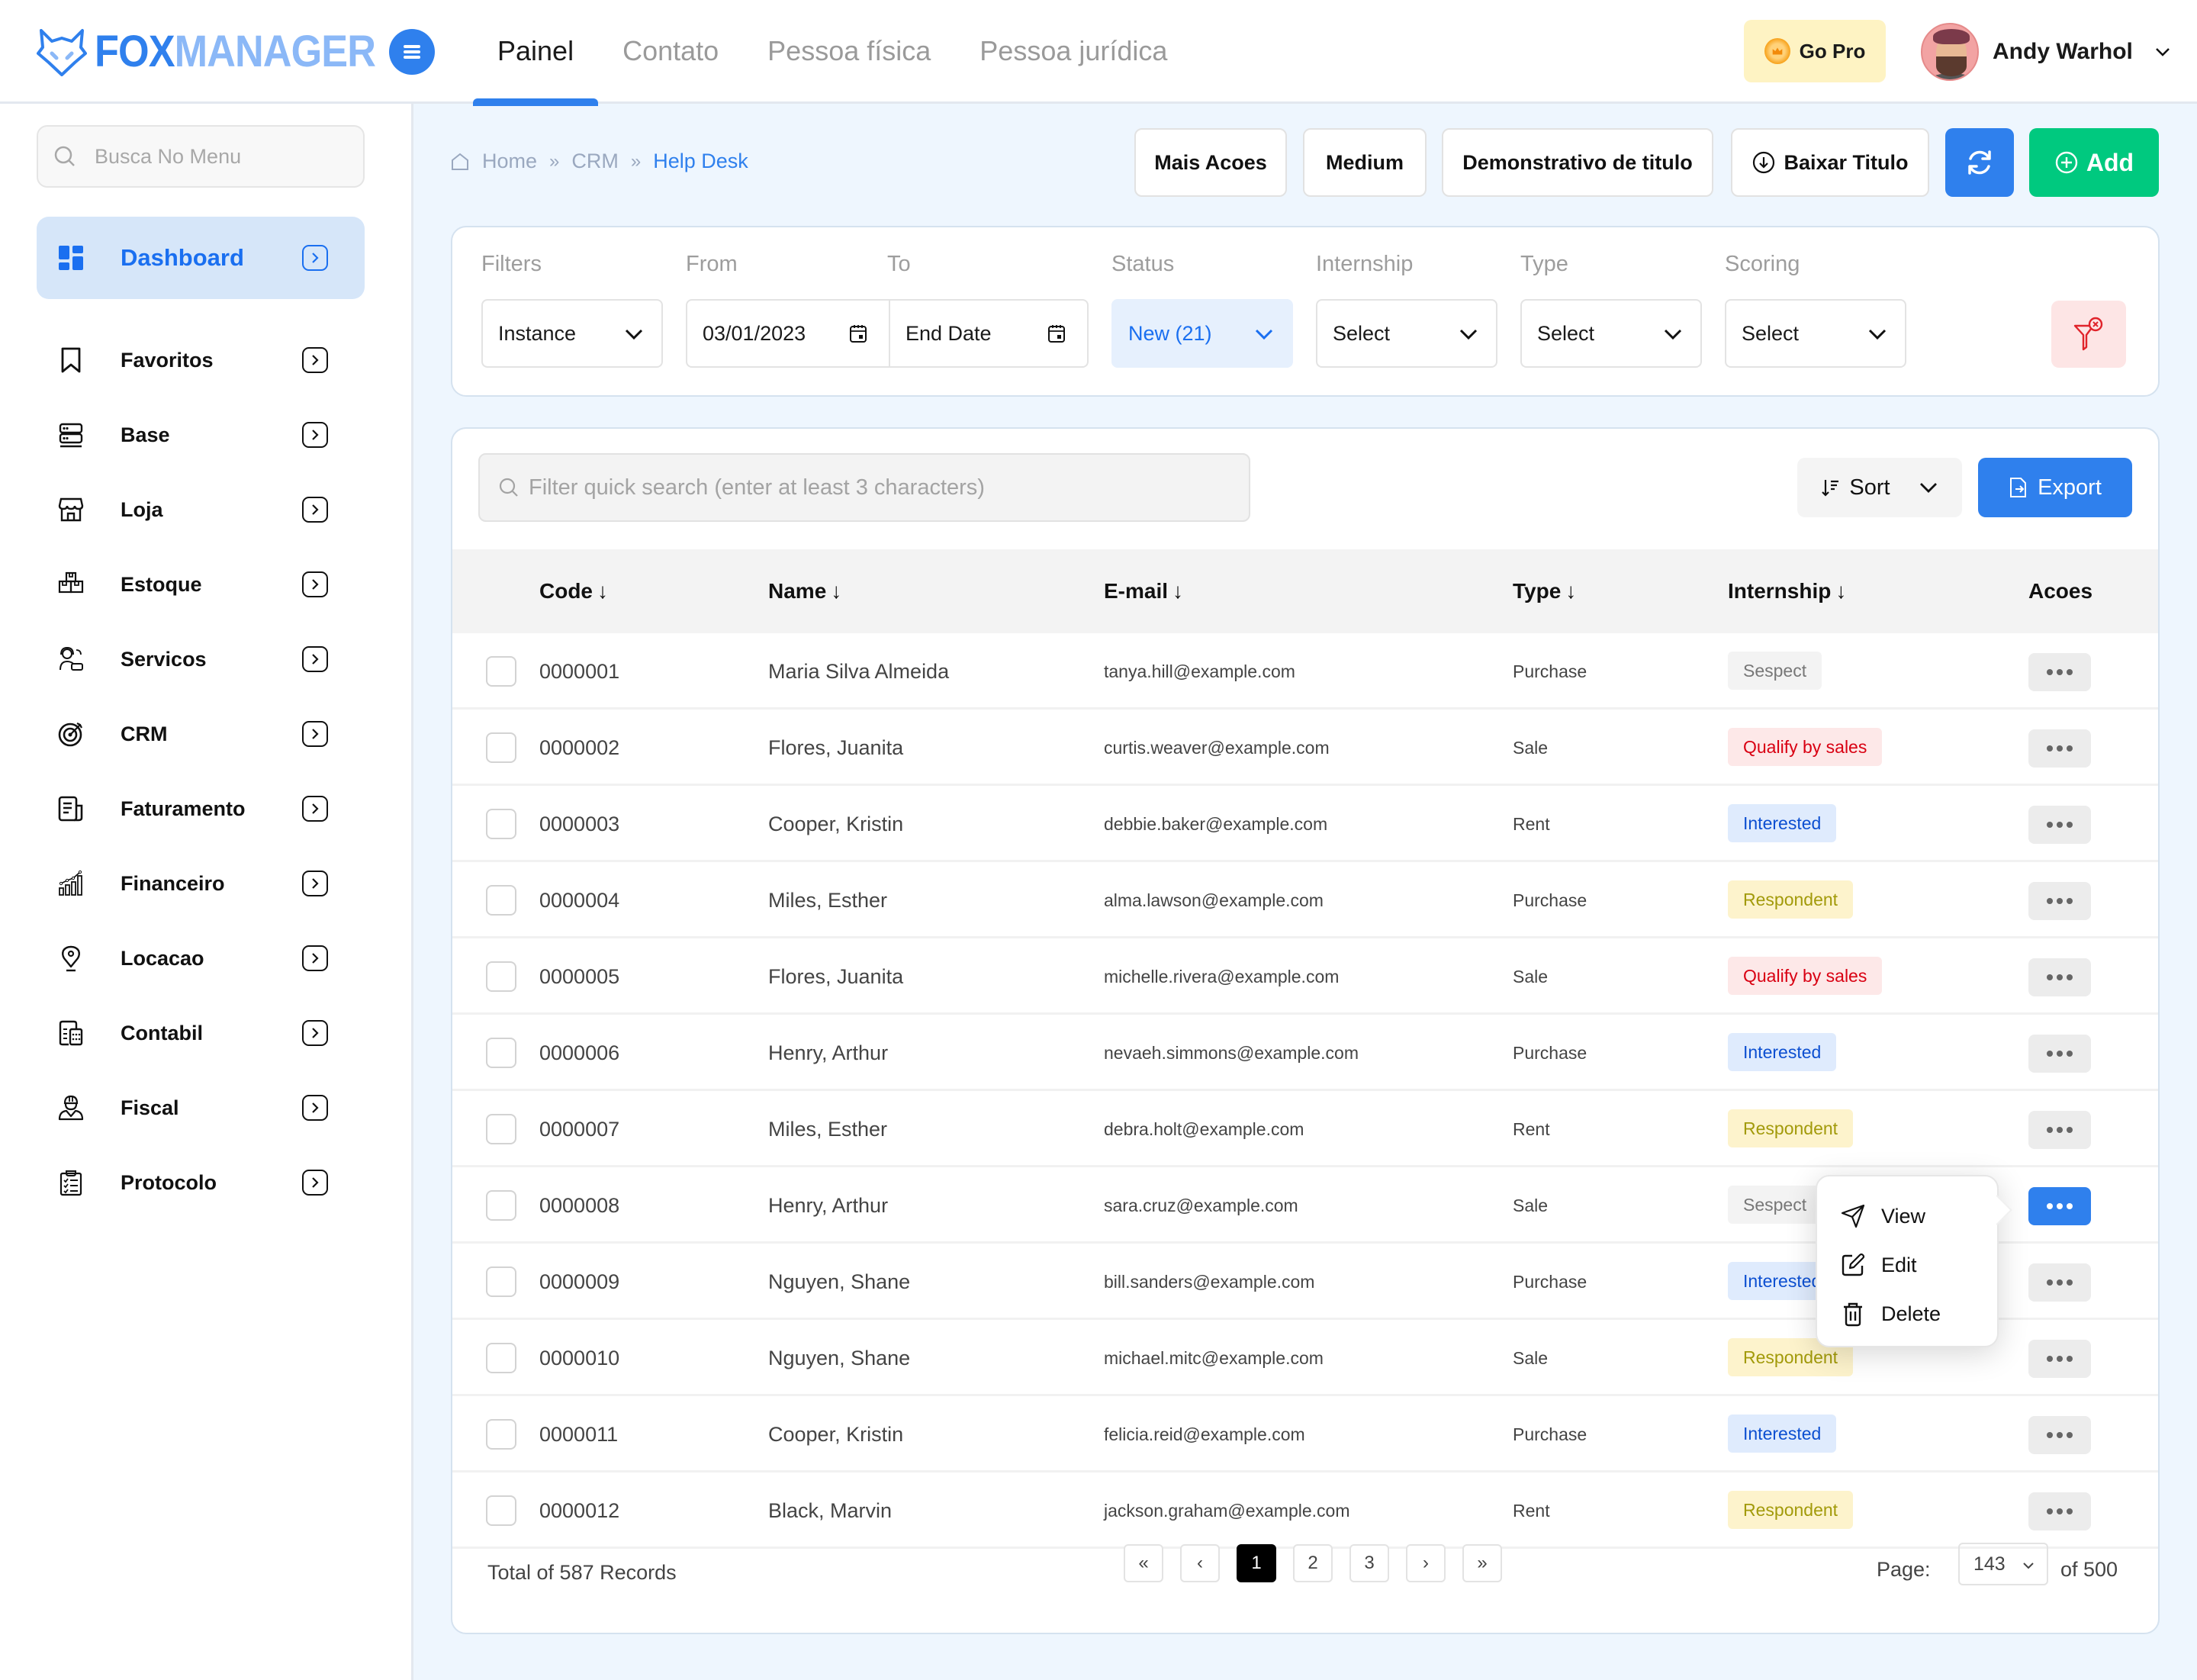 The image size is (2197, 1680). What do you see at coordinates (2055, 488) in the screenshot?
I see `export-button: Export` at bounding box center [2055, 488].